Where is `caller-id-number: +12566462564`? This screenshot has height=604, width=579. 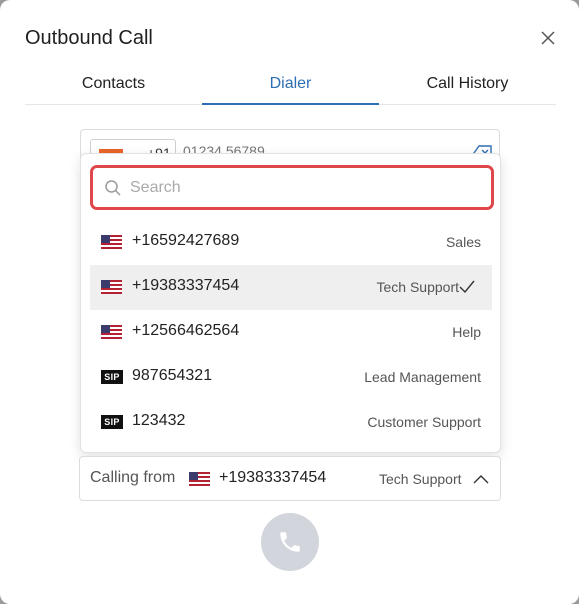
caller-id-number: +12566462564 is located at coordinates (186, 330).